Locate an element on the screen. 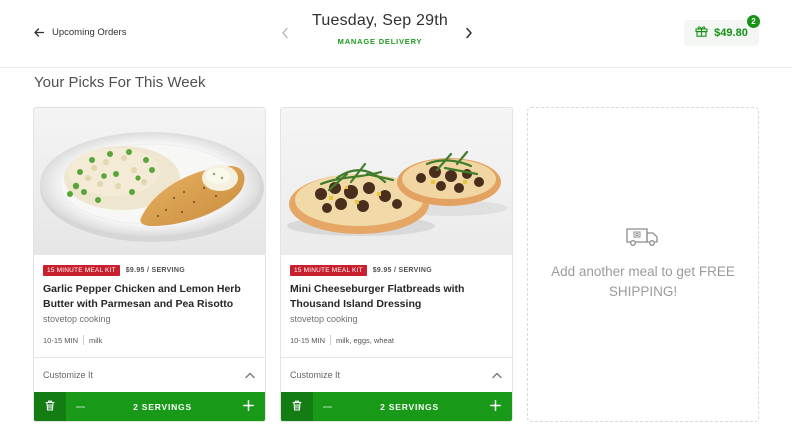 This screenshot has width=792, height=446. add-meal-message: Add another meal to get FREE SHIPPING! is located at coordinates (643, 281).